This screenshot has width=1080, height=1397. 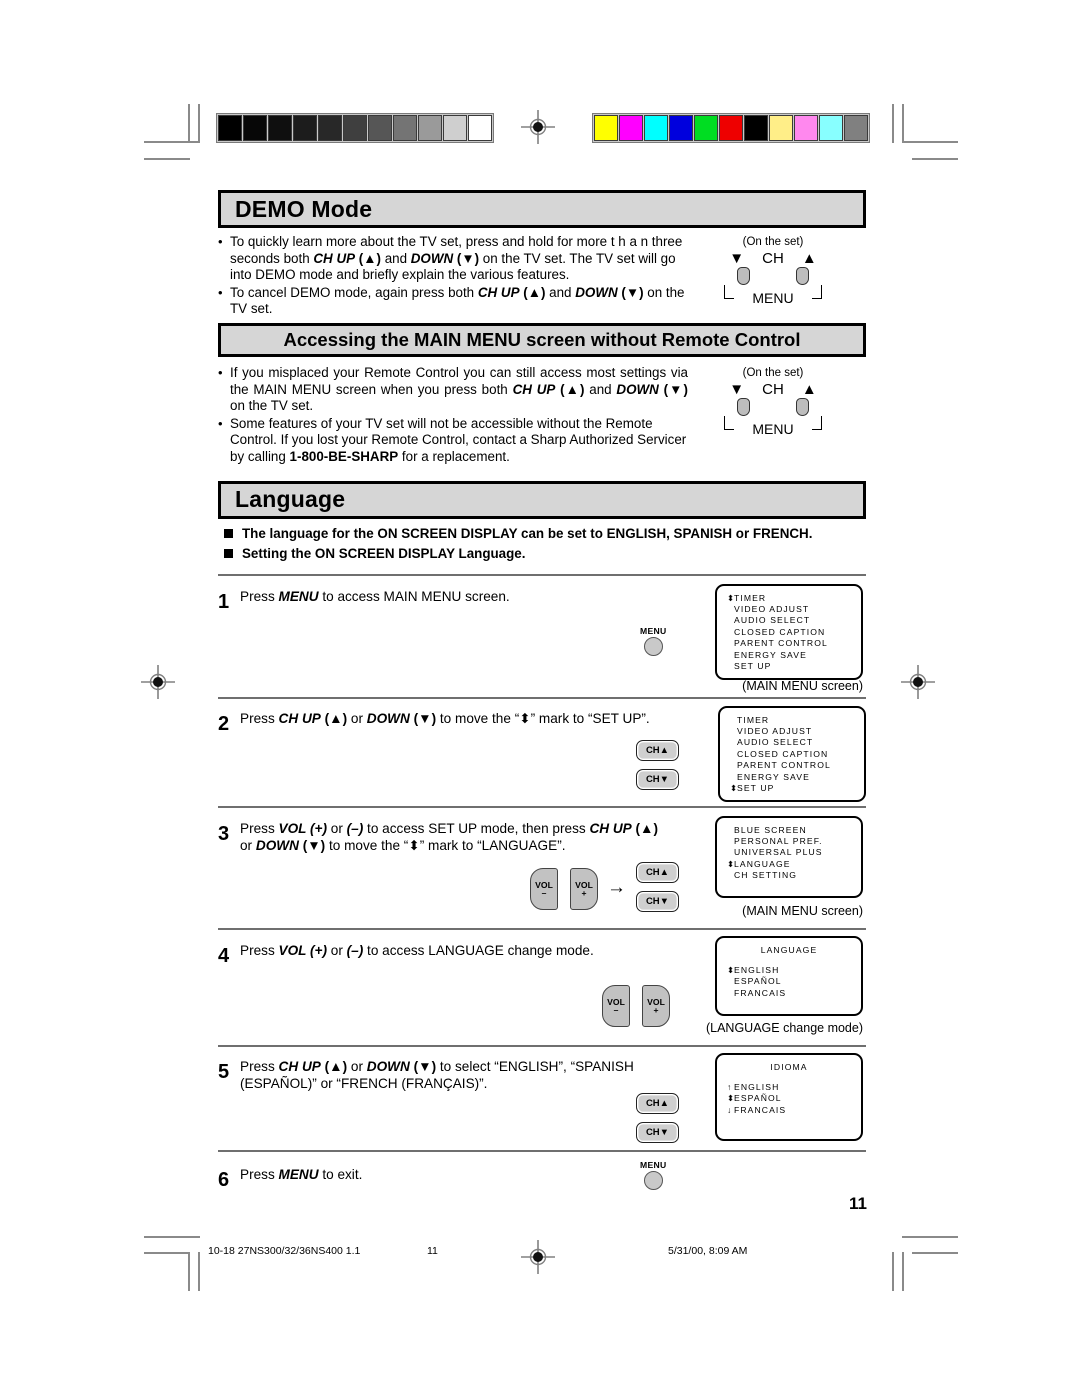 What do you see at coordinates (794, 1087) in the screenshot?
I see `osd-menu-item: ↑ ENGLISH` at bounding box center [794, 1087].